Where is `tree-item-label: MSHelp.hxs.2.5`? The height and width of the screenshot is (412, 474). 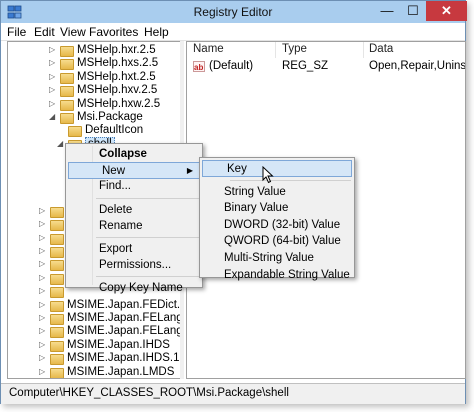 tree-item-label: MSHelp.hxs.2.5 is located at coordinates (118, 63).